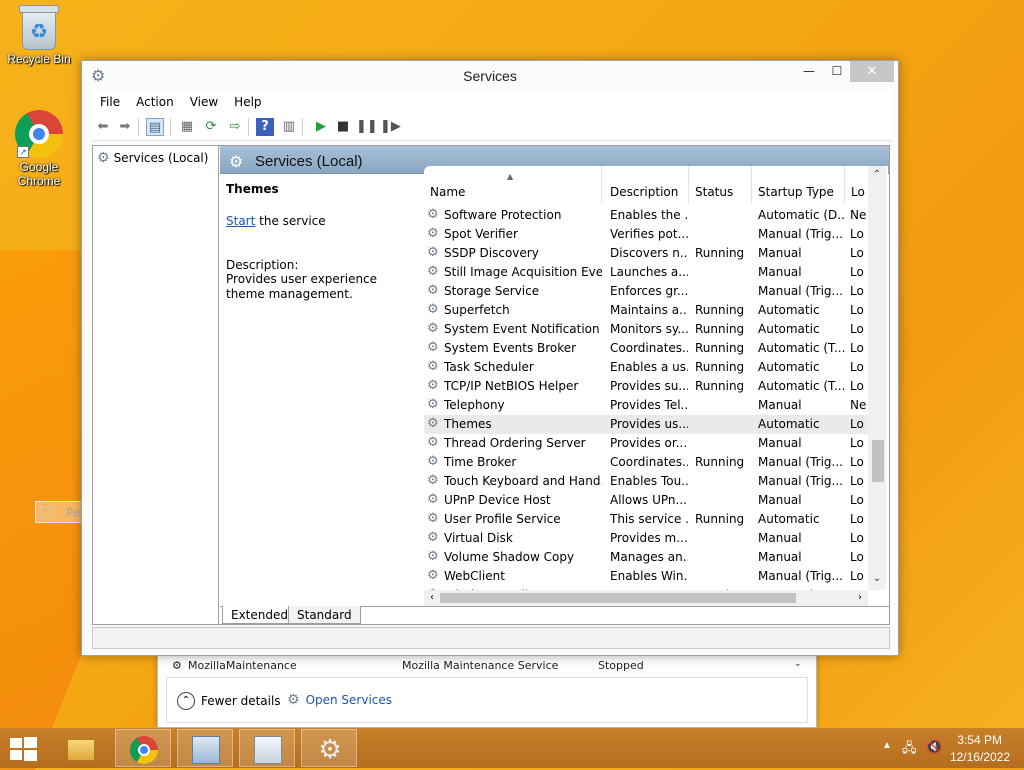  What do you see at coordinates (554, 615) in the screenshot?
I see `view-tabs: Extended Standard` at bounding box center [554, 615].